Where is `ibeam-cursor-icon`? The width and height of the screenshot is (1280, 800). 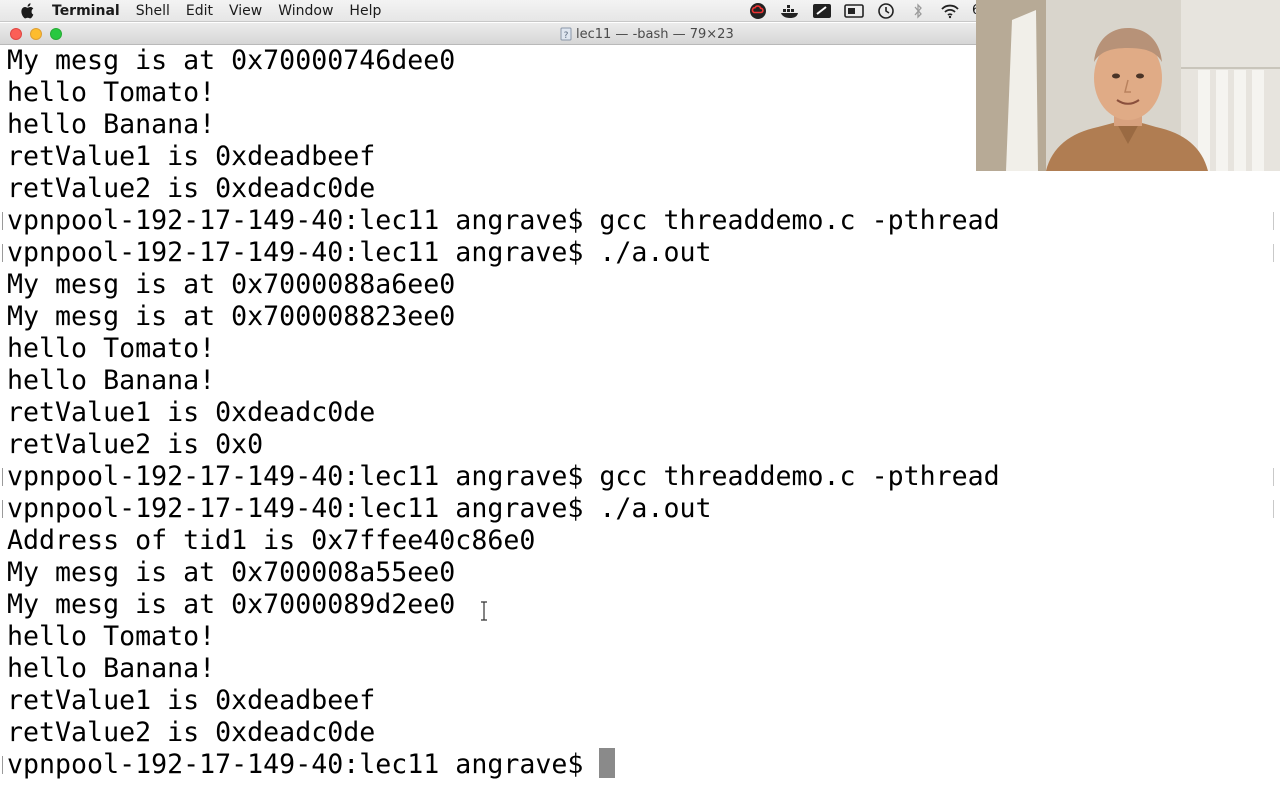 ibeam-cursor-icon is located at coordinates (484, 611).